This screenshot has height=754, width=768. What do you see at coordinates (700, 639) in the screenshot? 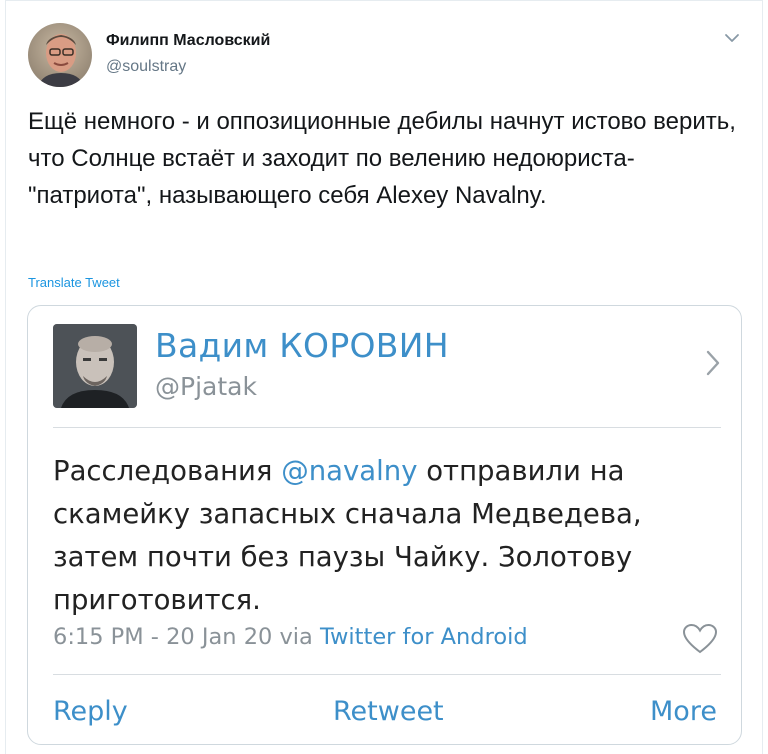
I see `heart-icon` at bounding box center [700, 639].